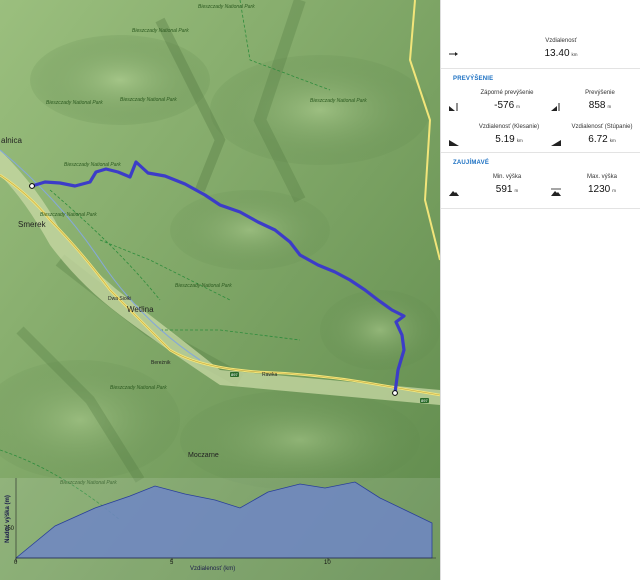 The width and height of the screenshot is (640, 580). Describe the element at coordinates (453, 107) in the screenshot. I see `descent-icon` at that location.